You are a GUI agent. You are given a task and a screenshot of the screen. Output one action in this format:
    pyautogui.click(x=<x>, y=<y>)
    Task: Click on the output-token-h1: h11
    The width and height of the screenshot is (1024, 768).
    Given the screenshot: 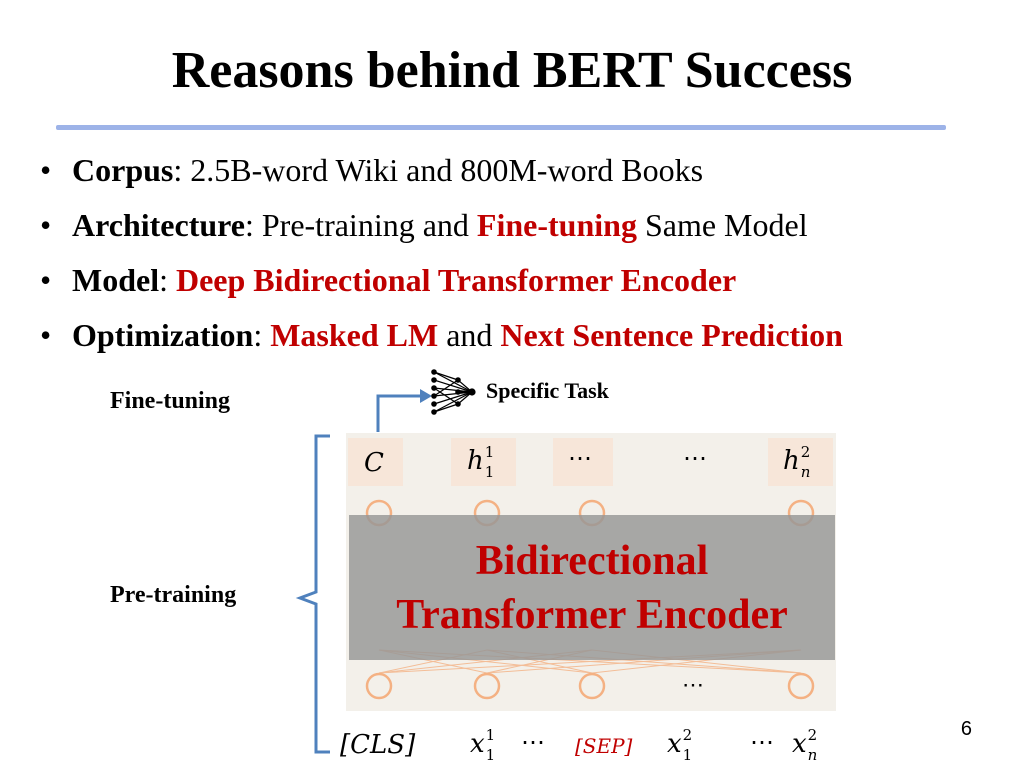 What is the action you would take?
    pyautogui.click(x=481, y=462)
    